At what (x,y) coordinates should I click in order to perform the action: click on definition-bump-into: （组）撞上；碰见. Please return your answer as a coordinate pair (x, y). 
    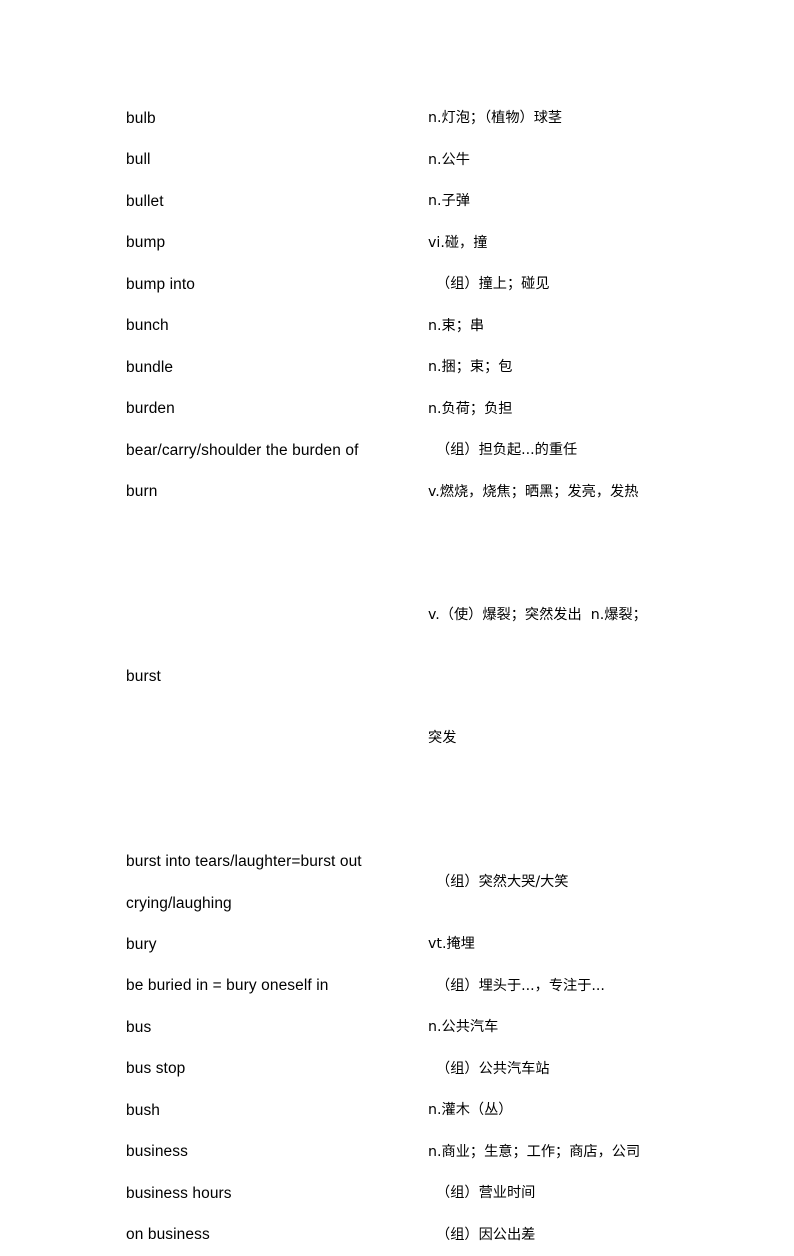
    Looking at the image, I should click on (591, 285).